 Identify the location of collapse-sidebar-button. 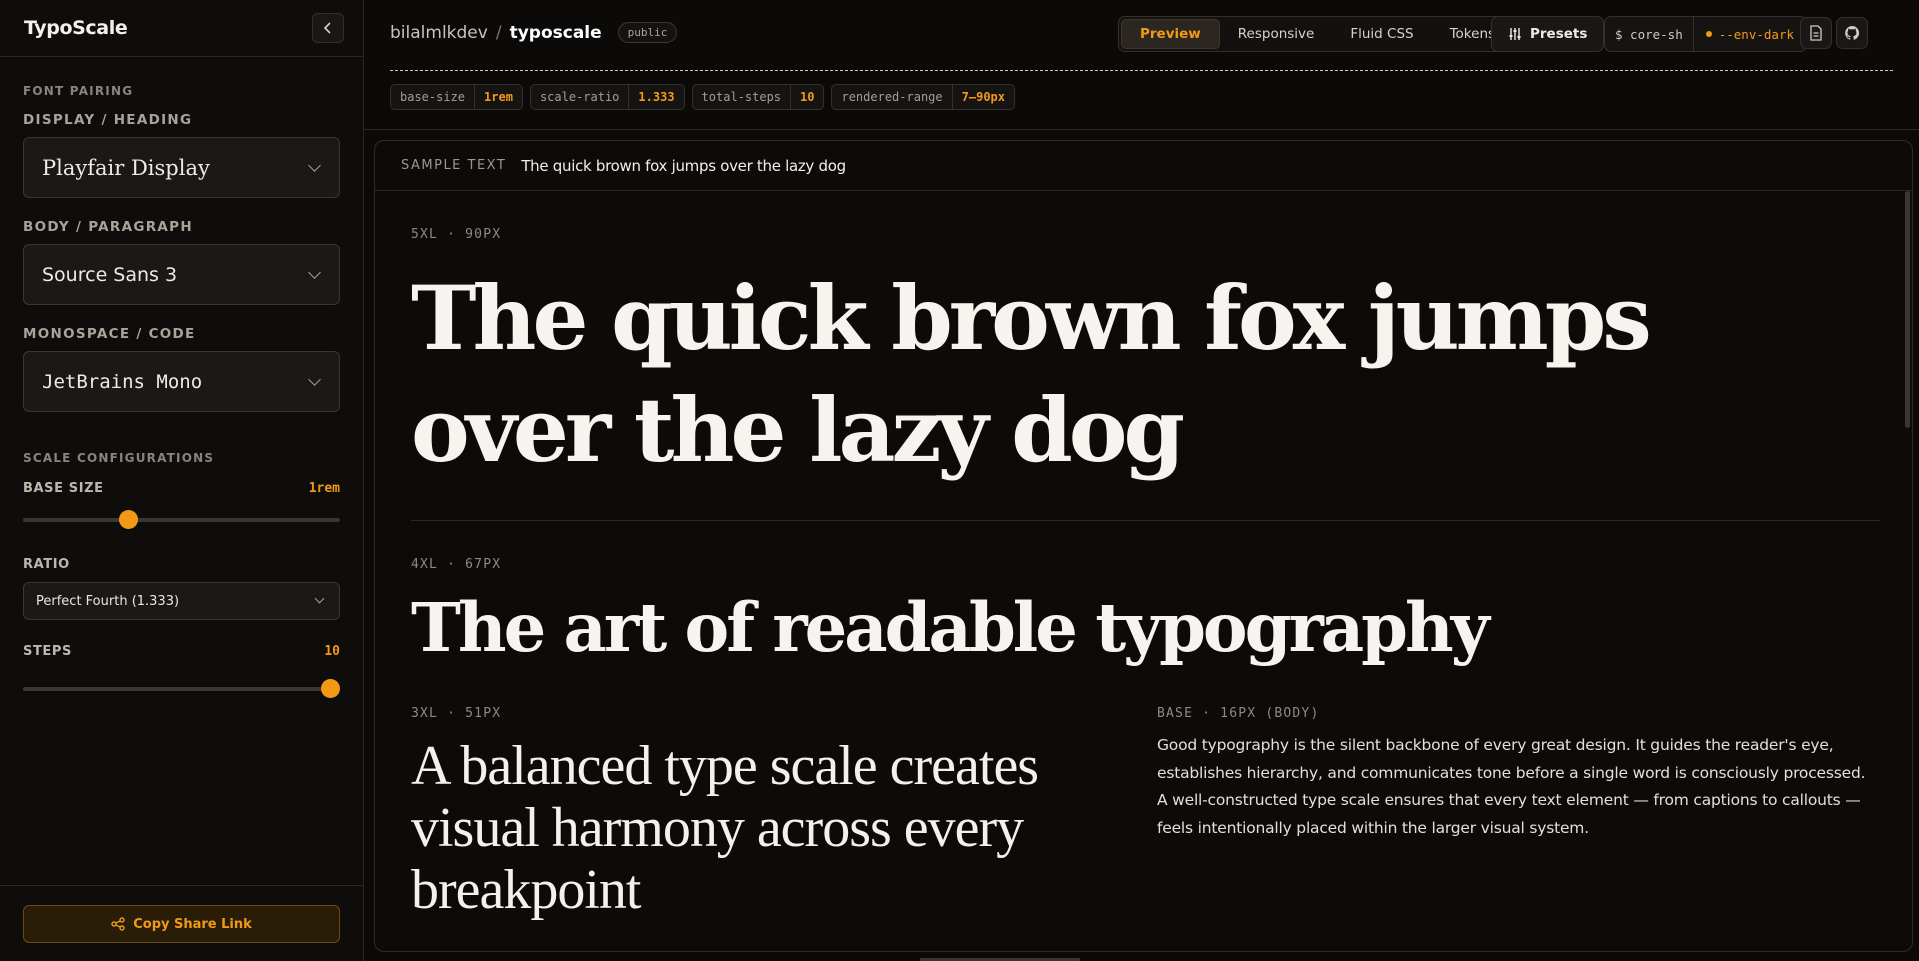
(328, 28).